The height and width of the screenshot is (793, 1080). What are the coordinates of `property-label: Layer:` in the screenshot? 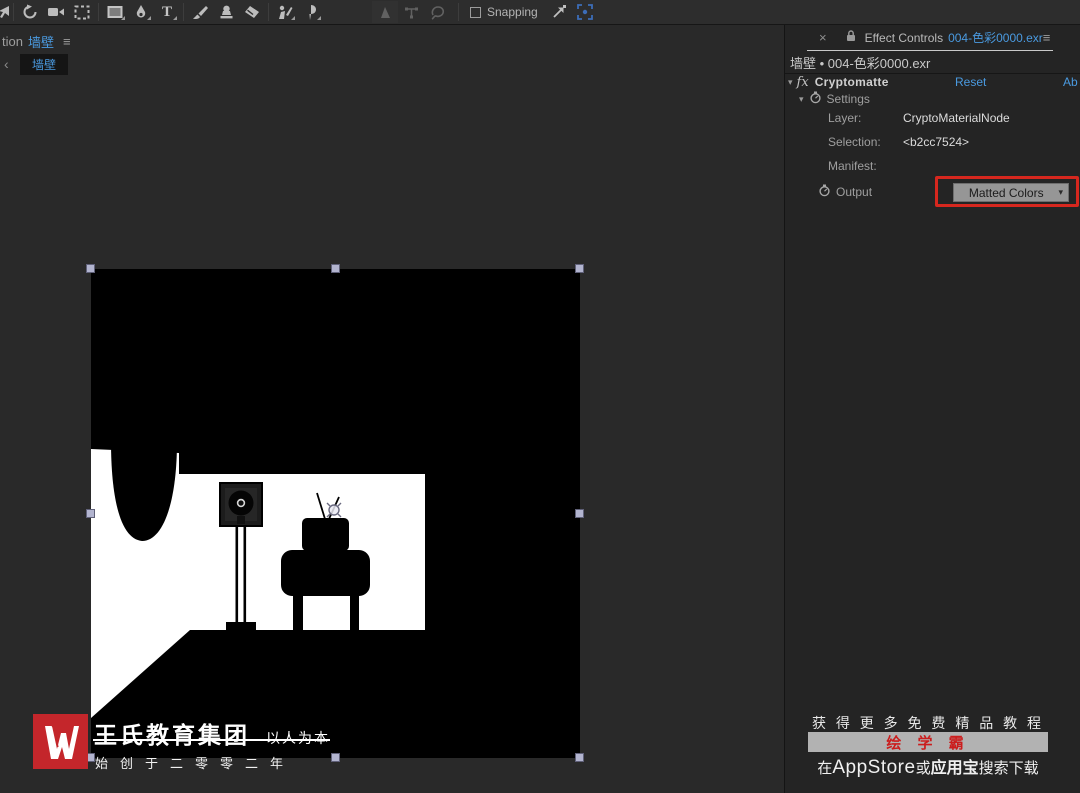 It's located at (845, 118).